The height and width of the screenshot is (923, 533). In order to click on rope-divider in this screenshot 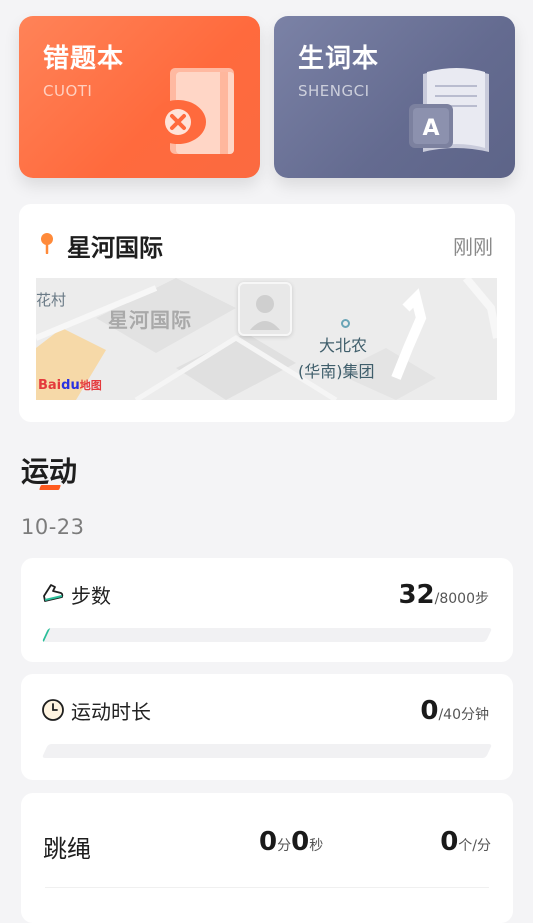, I will do `click(267, 887)`.